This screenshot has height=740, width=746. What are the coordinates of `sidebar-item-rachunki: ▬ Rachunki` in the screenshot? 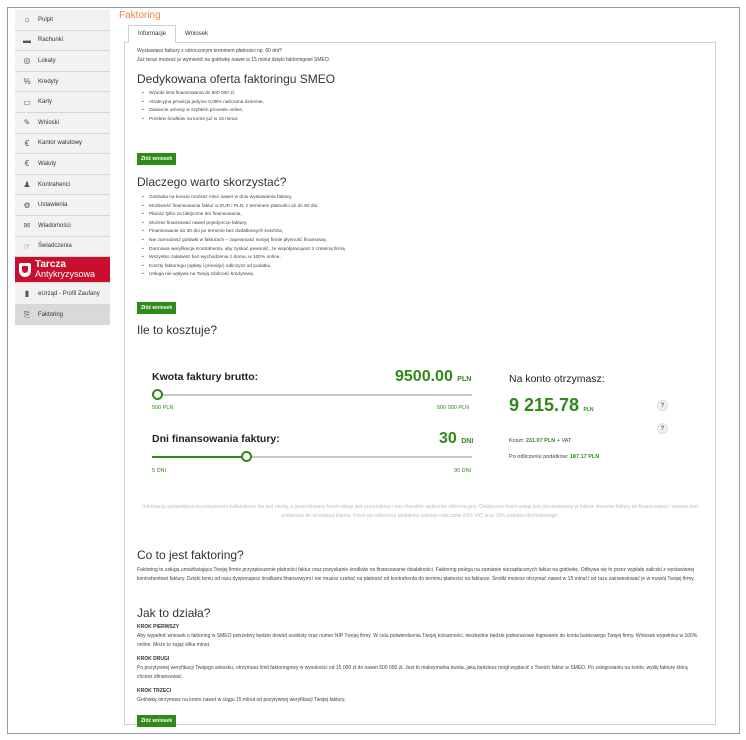 It's located at (62, 41).